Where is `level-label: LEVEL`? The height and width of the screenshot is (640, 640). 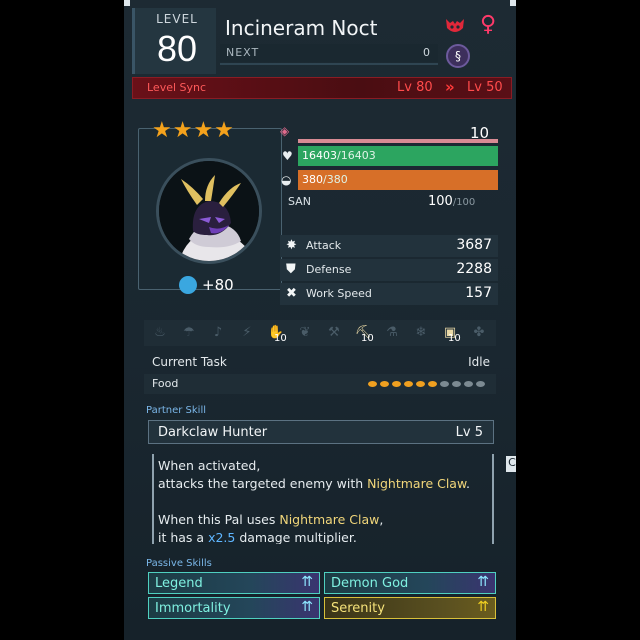
level-label: LEVEL is located at coordinates (177, 19).